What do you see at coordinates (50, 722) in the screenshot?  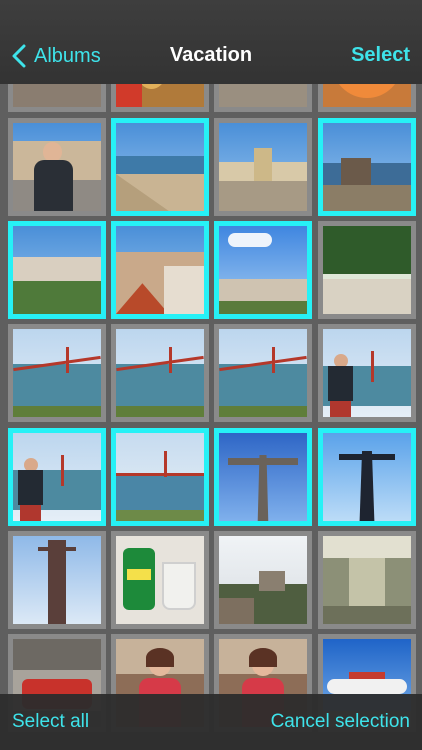 I see `select-all-button: Select all` at bounding box center [50, 722].